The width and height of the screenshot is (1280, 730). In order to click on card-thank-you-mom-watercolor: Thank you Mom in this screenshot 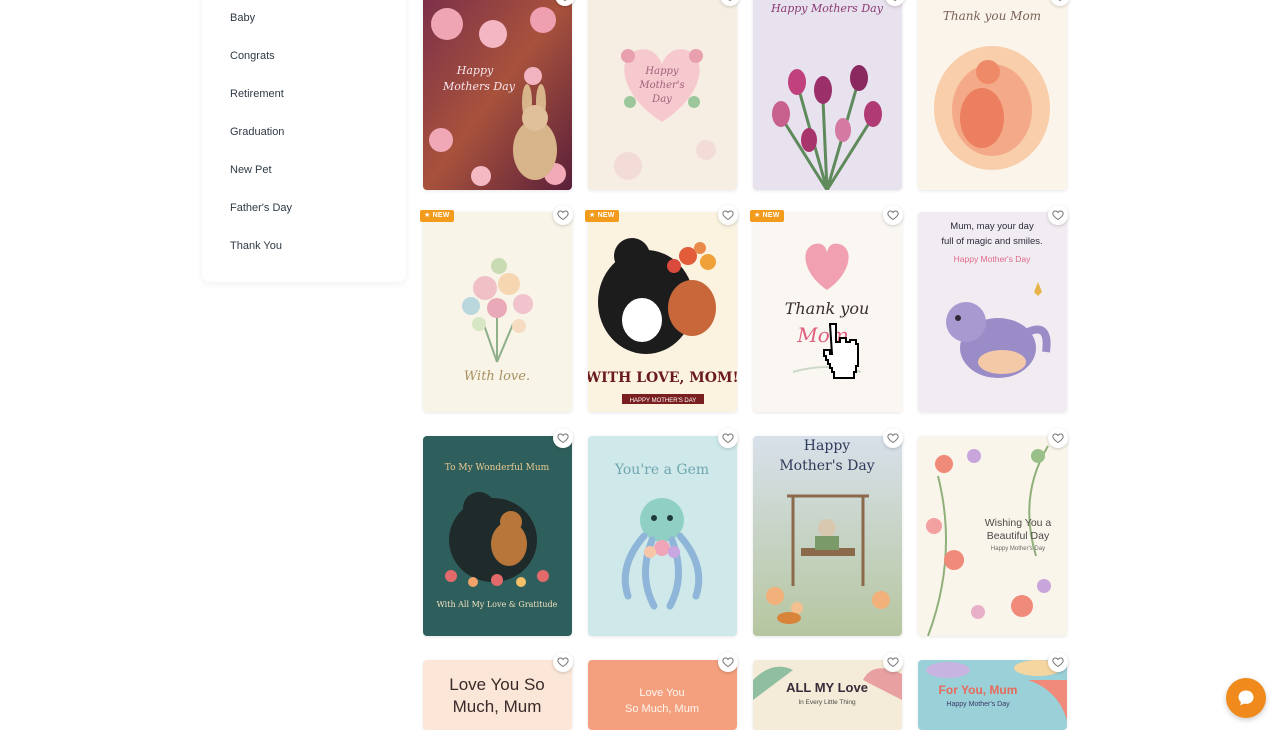, I will do `click(992, 95)`.